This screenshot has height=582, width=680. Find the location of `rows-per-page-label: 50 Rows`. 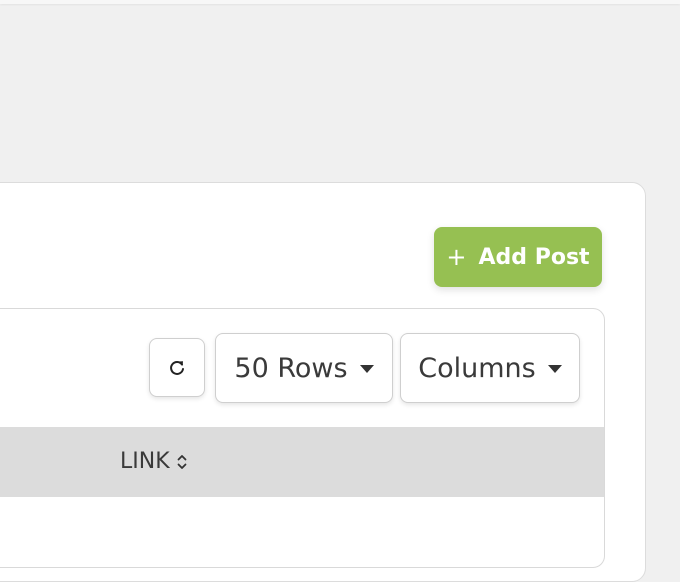

rows-per-page-label: 50 Rows is located at coordinates (291, 368).